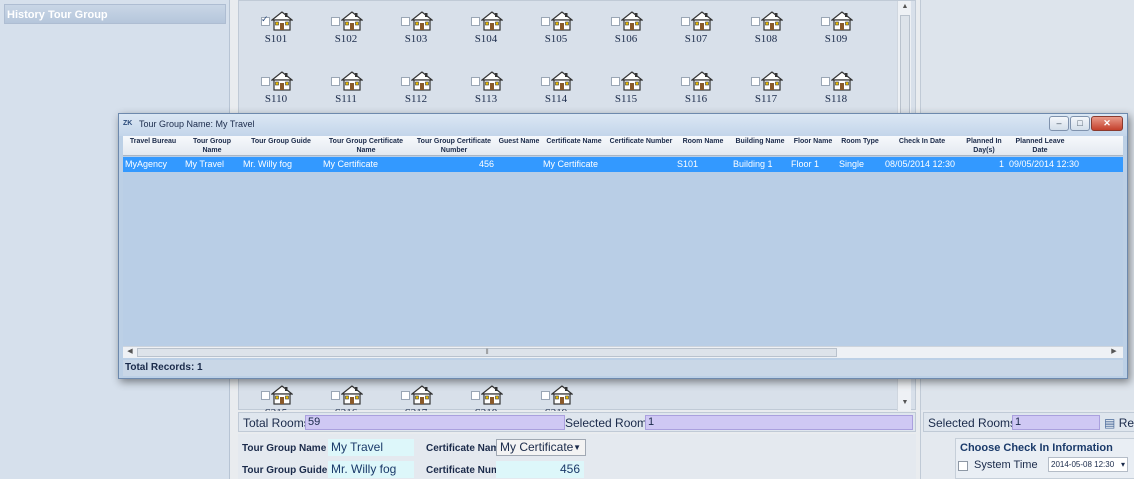 The width and height of the screenshot is (1134, 479). What do you see at coordinates (146, 164) in the screenshot?
I see `table-cell: MyAgency` at bounding box center [146, 164].